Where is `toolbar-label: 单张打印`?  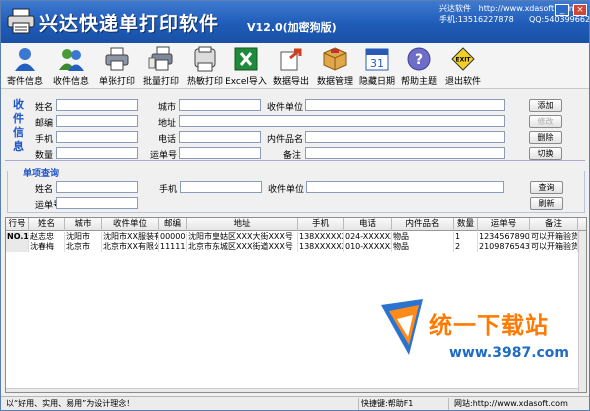
toolbar-label: 单张打印 is located at coordinates (116, 82).